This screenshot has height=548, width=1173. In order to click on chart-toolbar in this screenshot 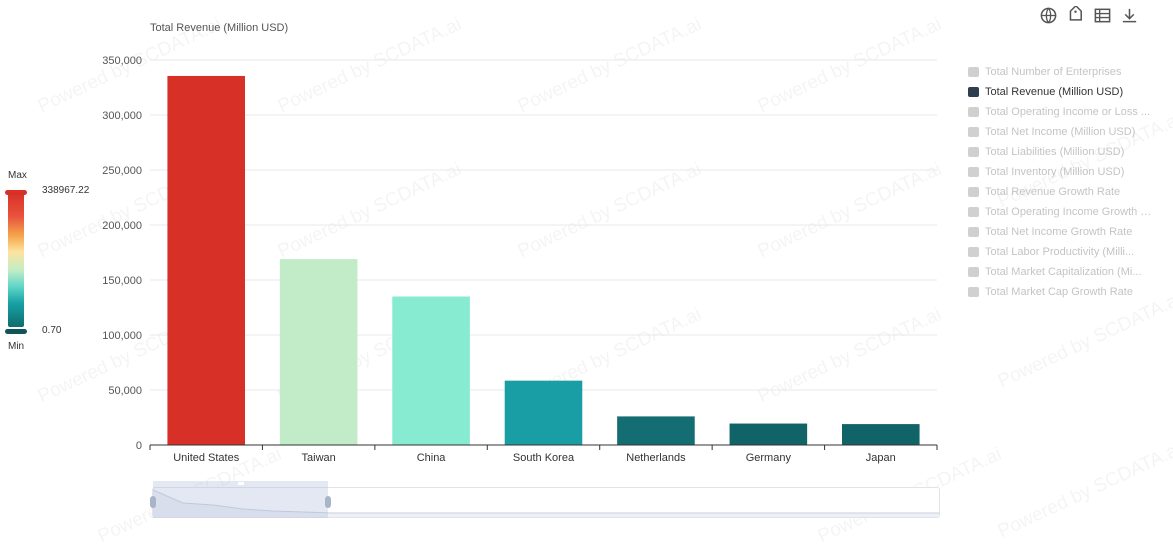, I will do `click(1089, 14)`.